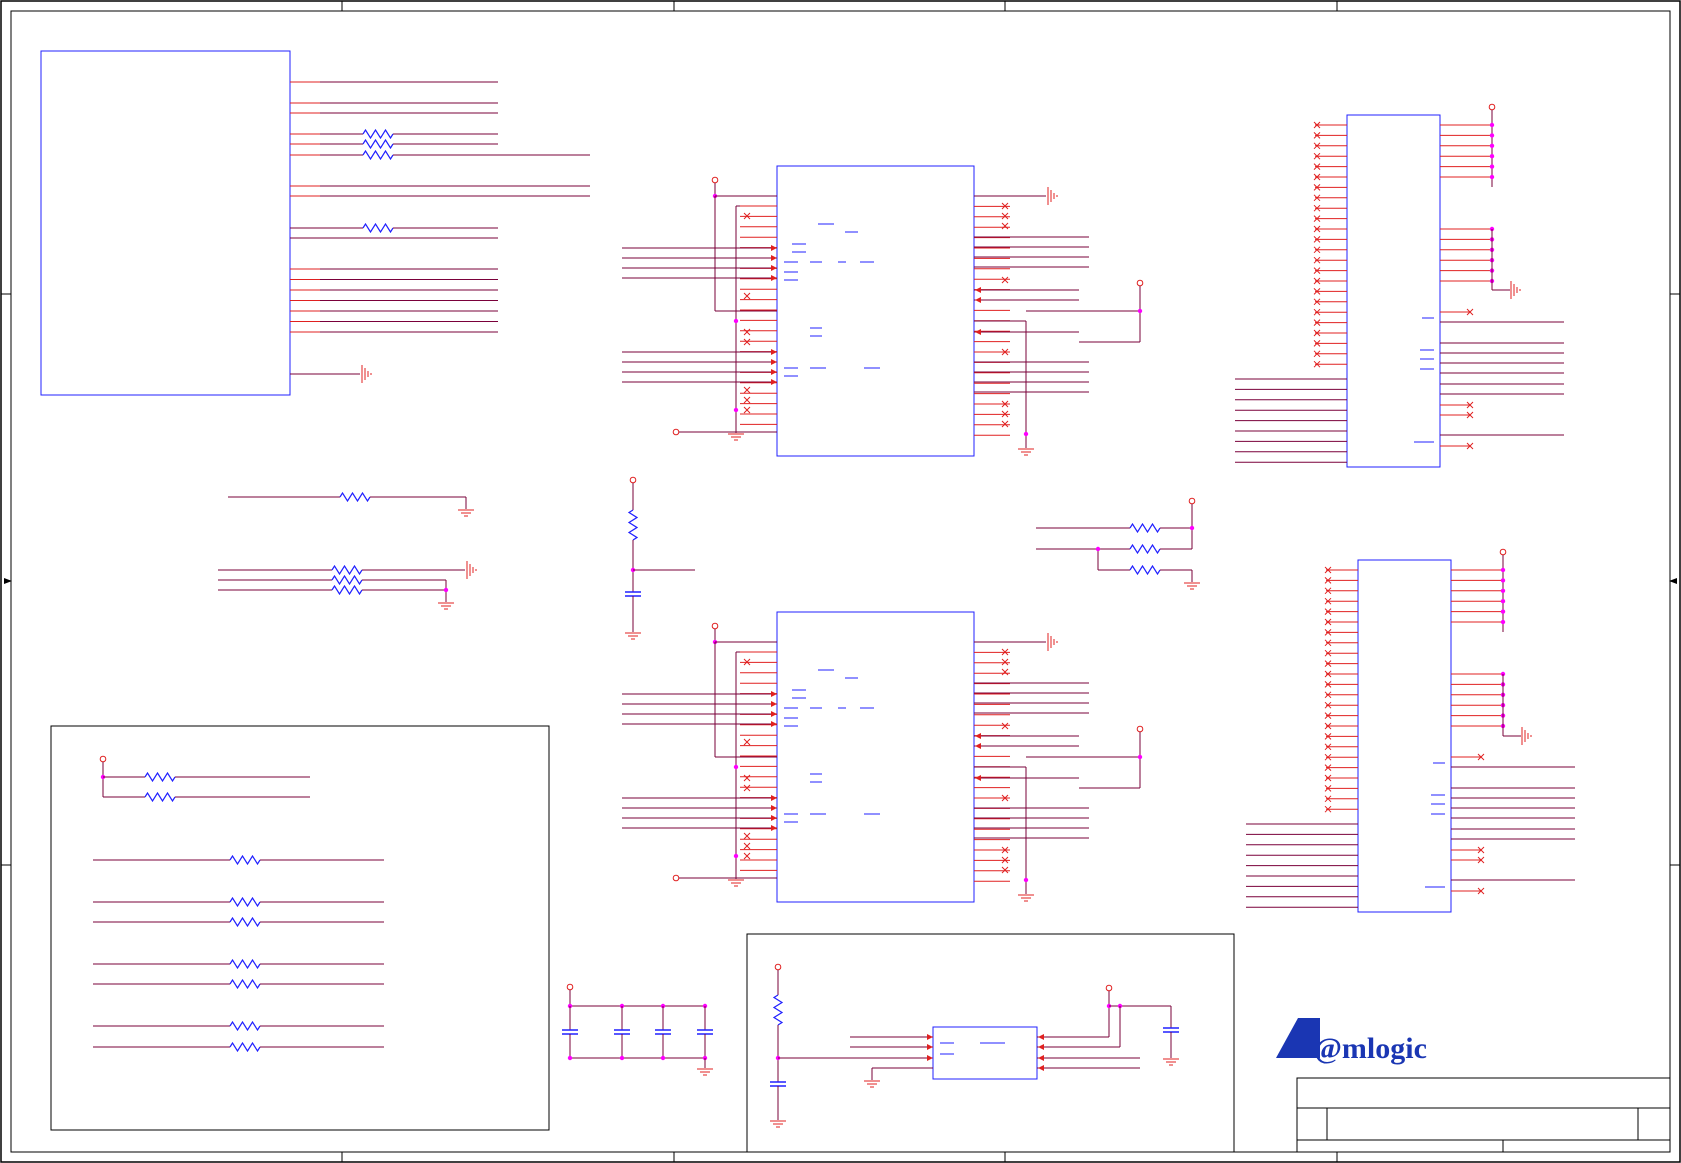 The height and width of the screenshot is (1163, 1681). What do you see at coordinates (1393, 291) in the screenshot?
I see `connector-body` at bounding box center [1393, 291].